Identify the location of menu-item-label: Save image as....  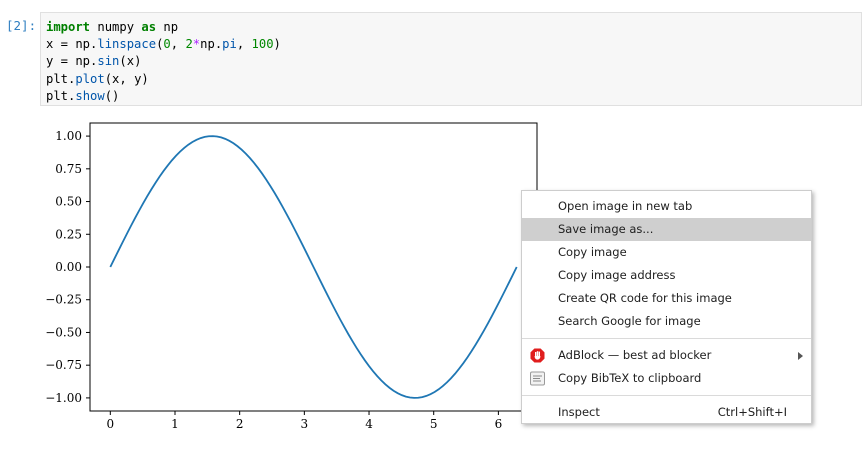
(606, 229).